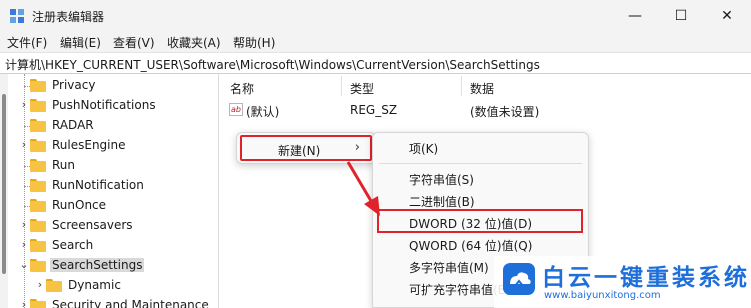  What do you see at coordinates (470, 245) in the screenshot?
I see `submenu-item-qword: QWORD (64 位)值(Q)` at bounding box center [470, 245].